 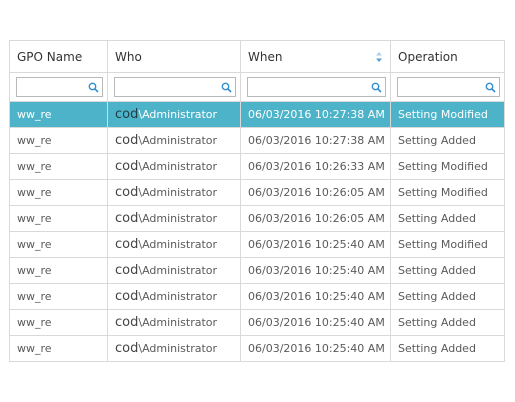 I want to click on when-filter-input, so click(x=316, y=87).